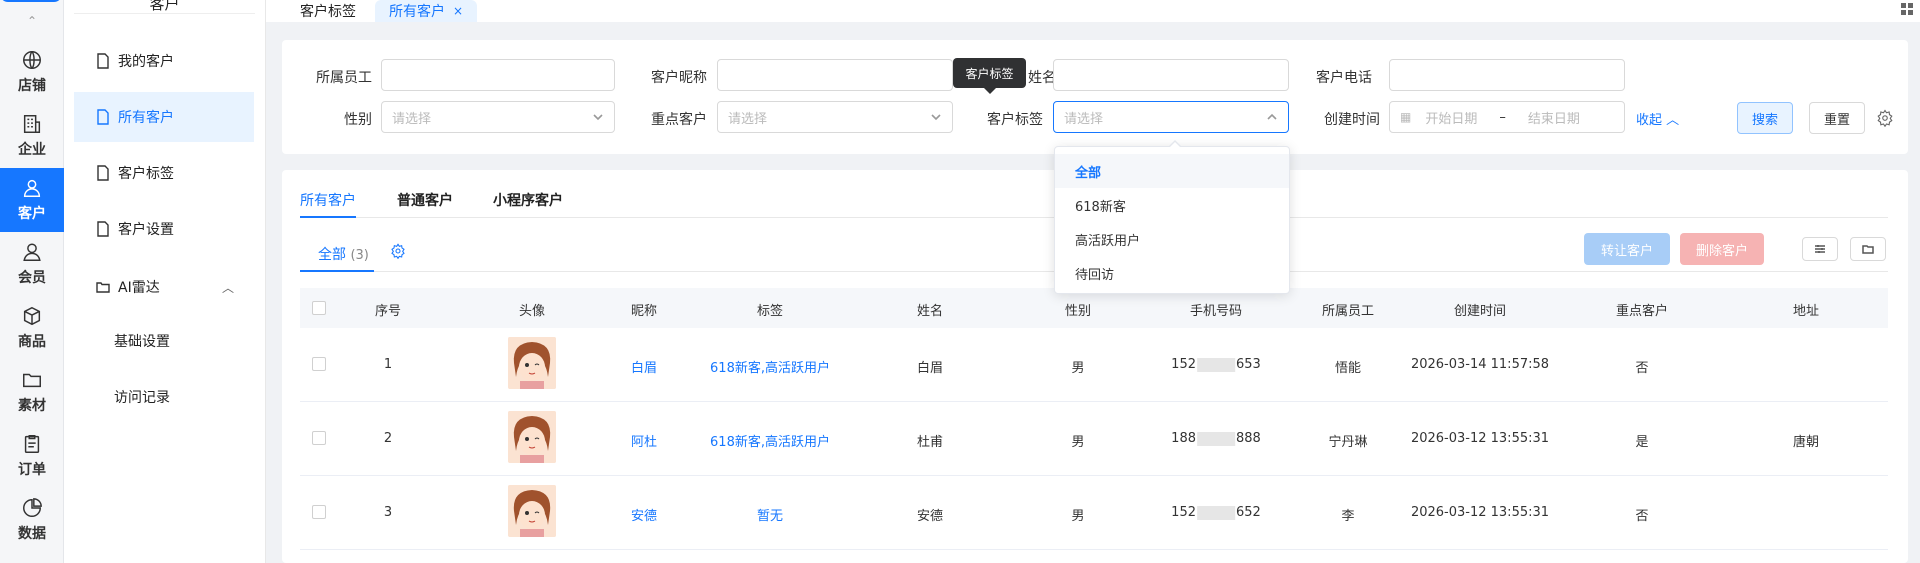 The width and height of the screenshot is (1920, 563). Describe the element at coordinates (1094, 308) in the screenshot. I see `table-header: 序号 头像 昵称 标签 姓名 性别 手机号码 所属员工 创建时间 重点客户 地址` at that location.